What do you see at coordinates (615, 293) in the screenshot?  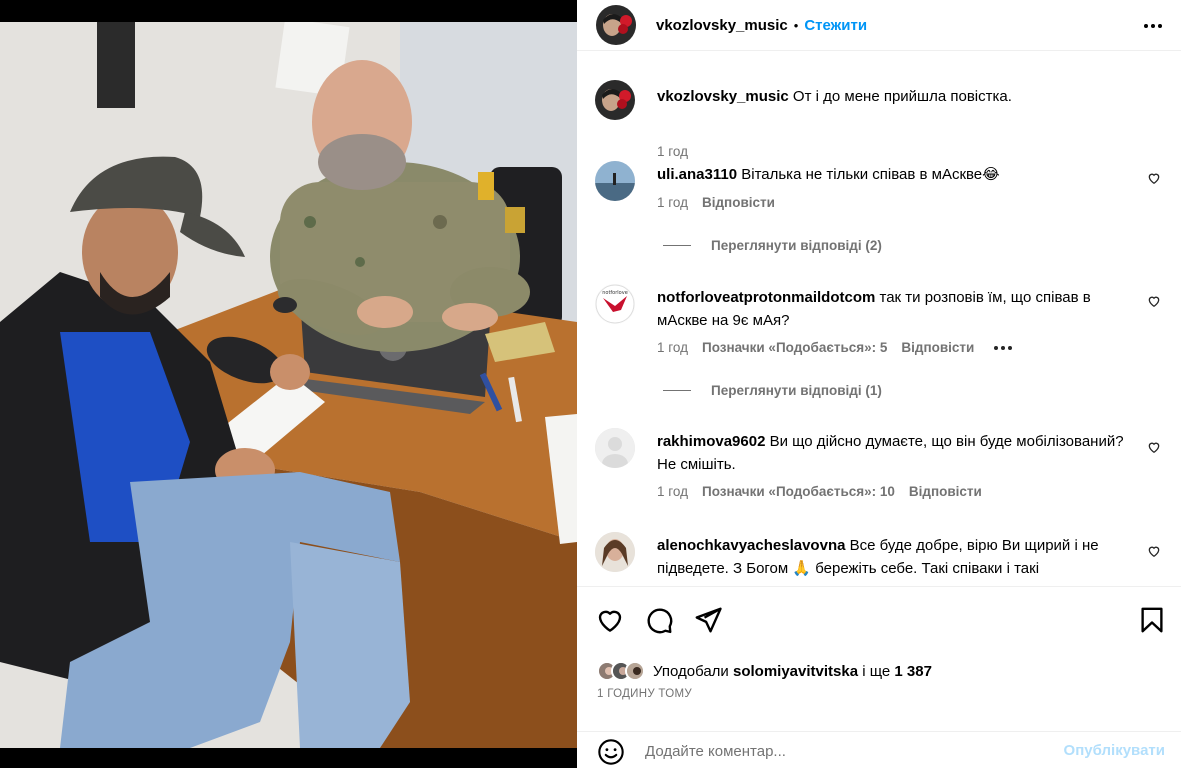 I see `svg-text: notforlove` at bounding box center [615, 293].